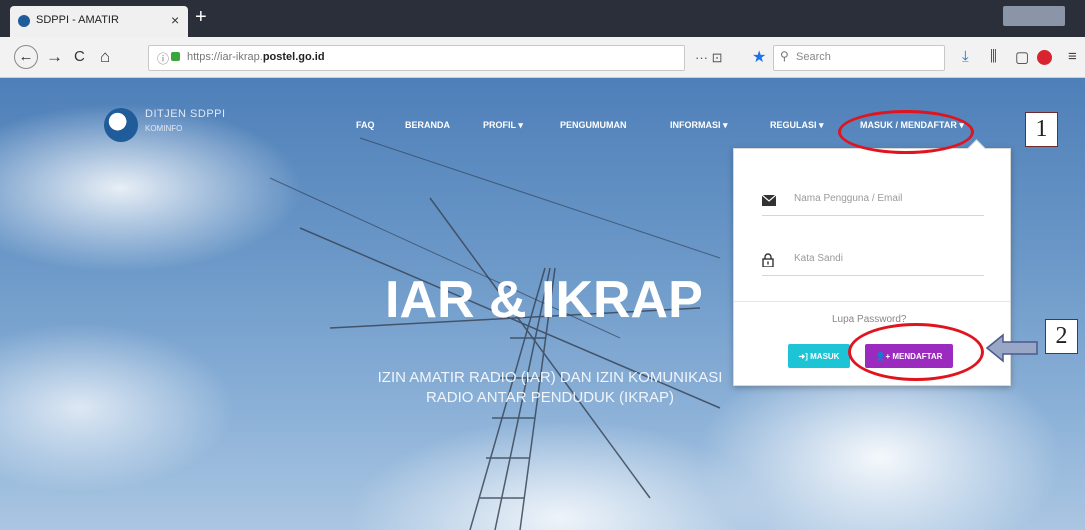 The image size is (1085, 530). What do you see at coordinates (54, 57) in the screenshot?
I see `forward-button: →` at bounding box center [54, 57].